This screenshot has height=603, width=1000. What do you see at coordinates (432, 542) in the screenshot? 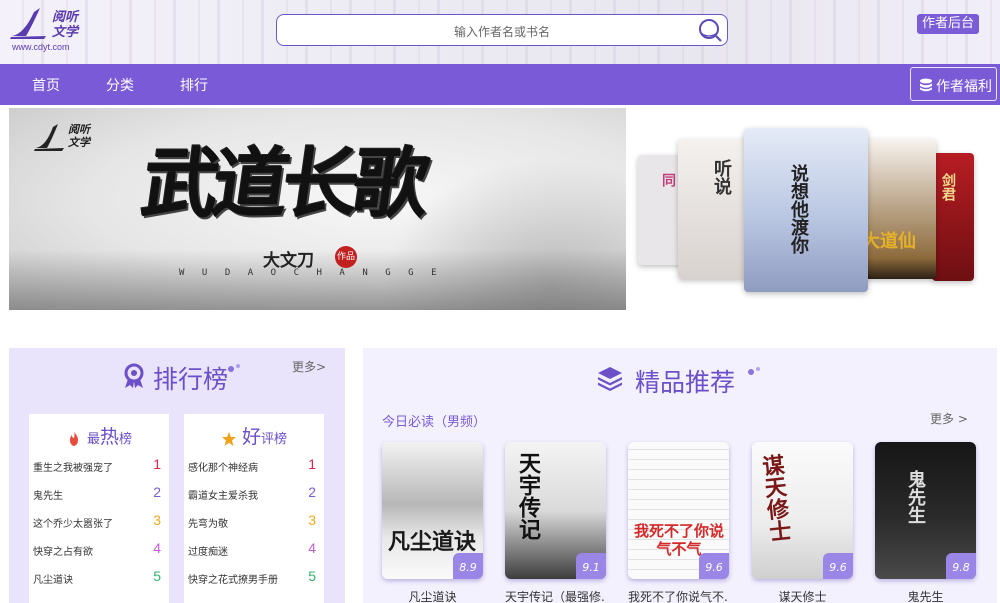
I see `book-cover-title: 凡尘道诀` at bounding box center [432, 542].